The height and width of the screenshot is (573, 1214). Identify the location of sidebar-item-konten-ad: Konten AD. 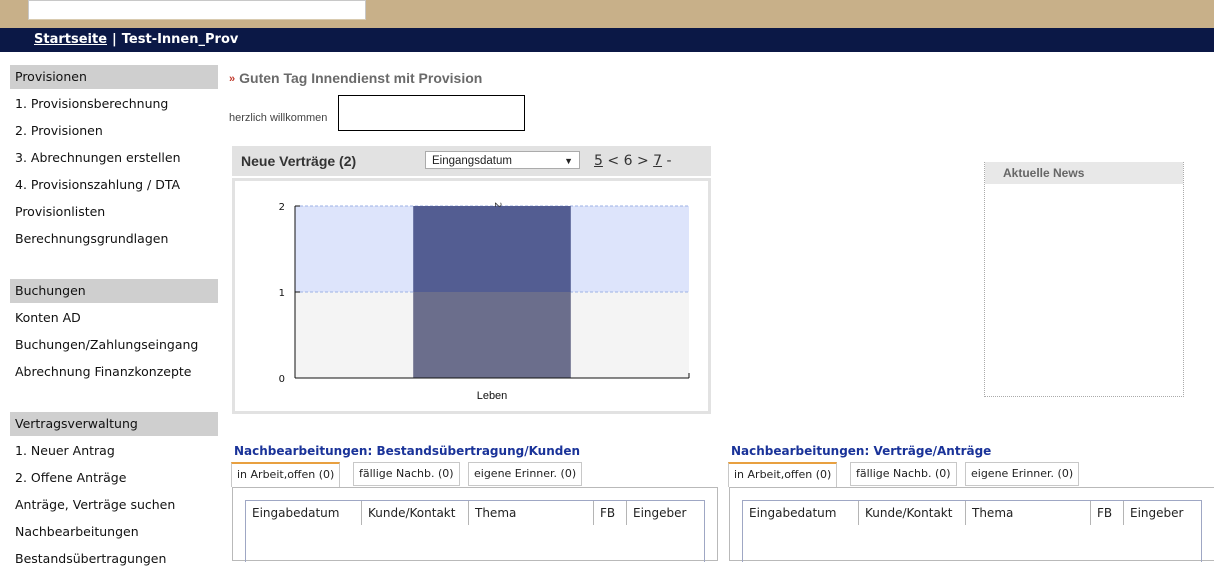
(114, 318).